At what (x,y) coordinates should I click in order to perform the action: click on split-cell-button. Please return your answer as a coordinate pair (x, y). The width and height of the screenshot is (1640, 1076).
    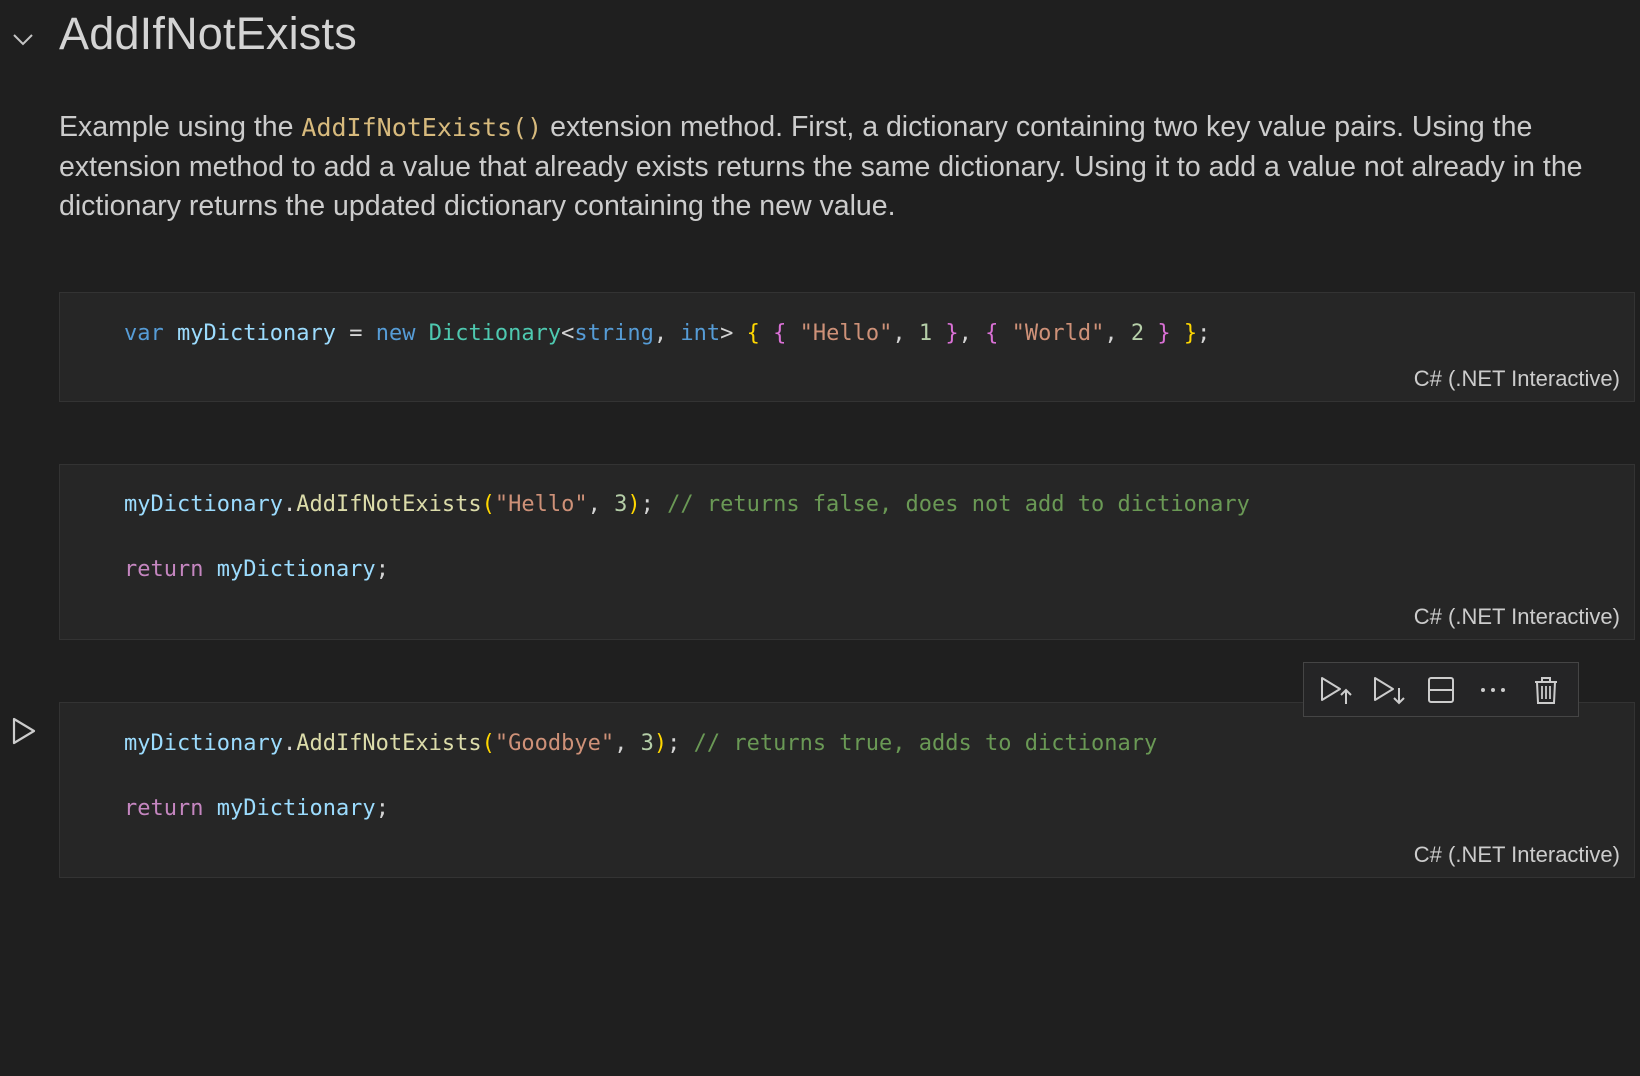
    Looking at the image, I should click on (1441, 690).